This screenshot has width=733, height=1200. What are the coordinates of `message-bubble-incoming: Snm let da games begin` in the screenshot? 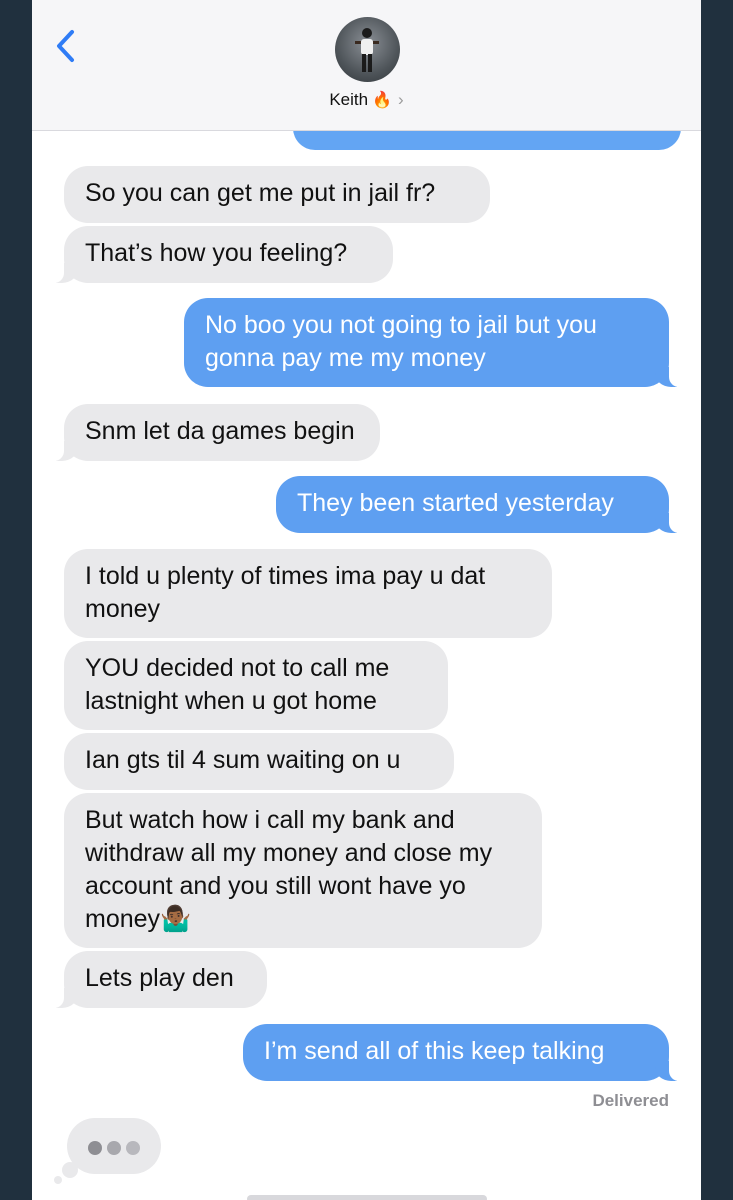 It's located at (212, 432).